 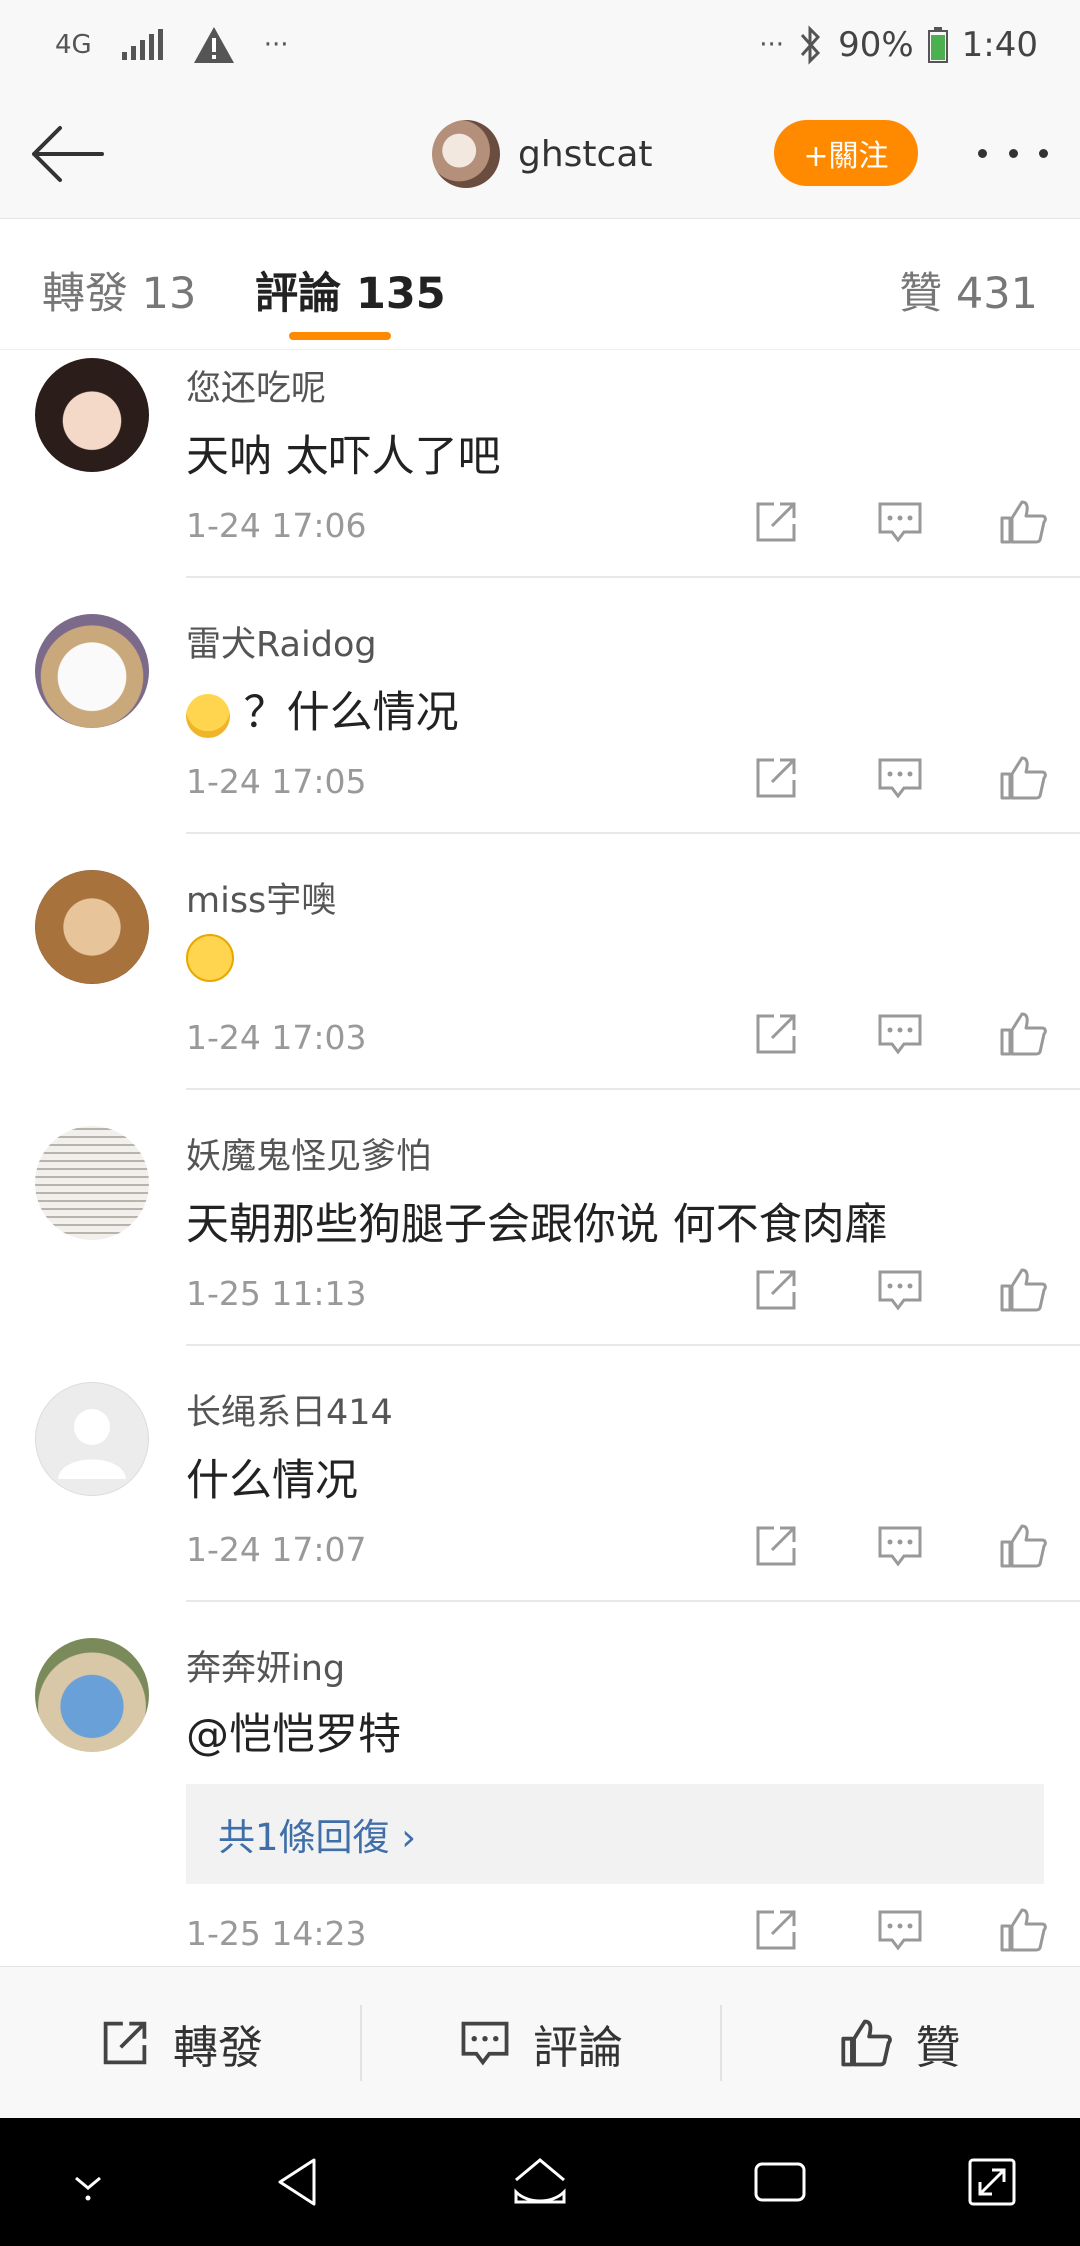 What do you see at coordinates (276, 1037) in the screenshot?
I see `comment-time: 1-24 17:03` at bounding box center [276, 1037].